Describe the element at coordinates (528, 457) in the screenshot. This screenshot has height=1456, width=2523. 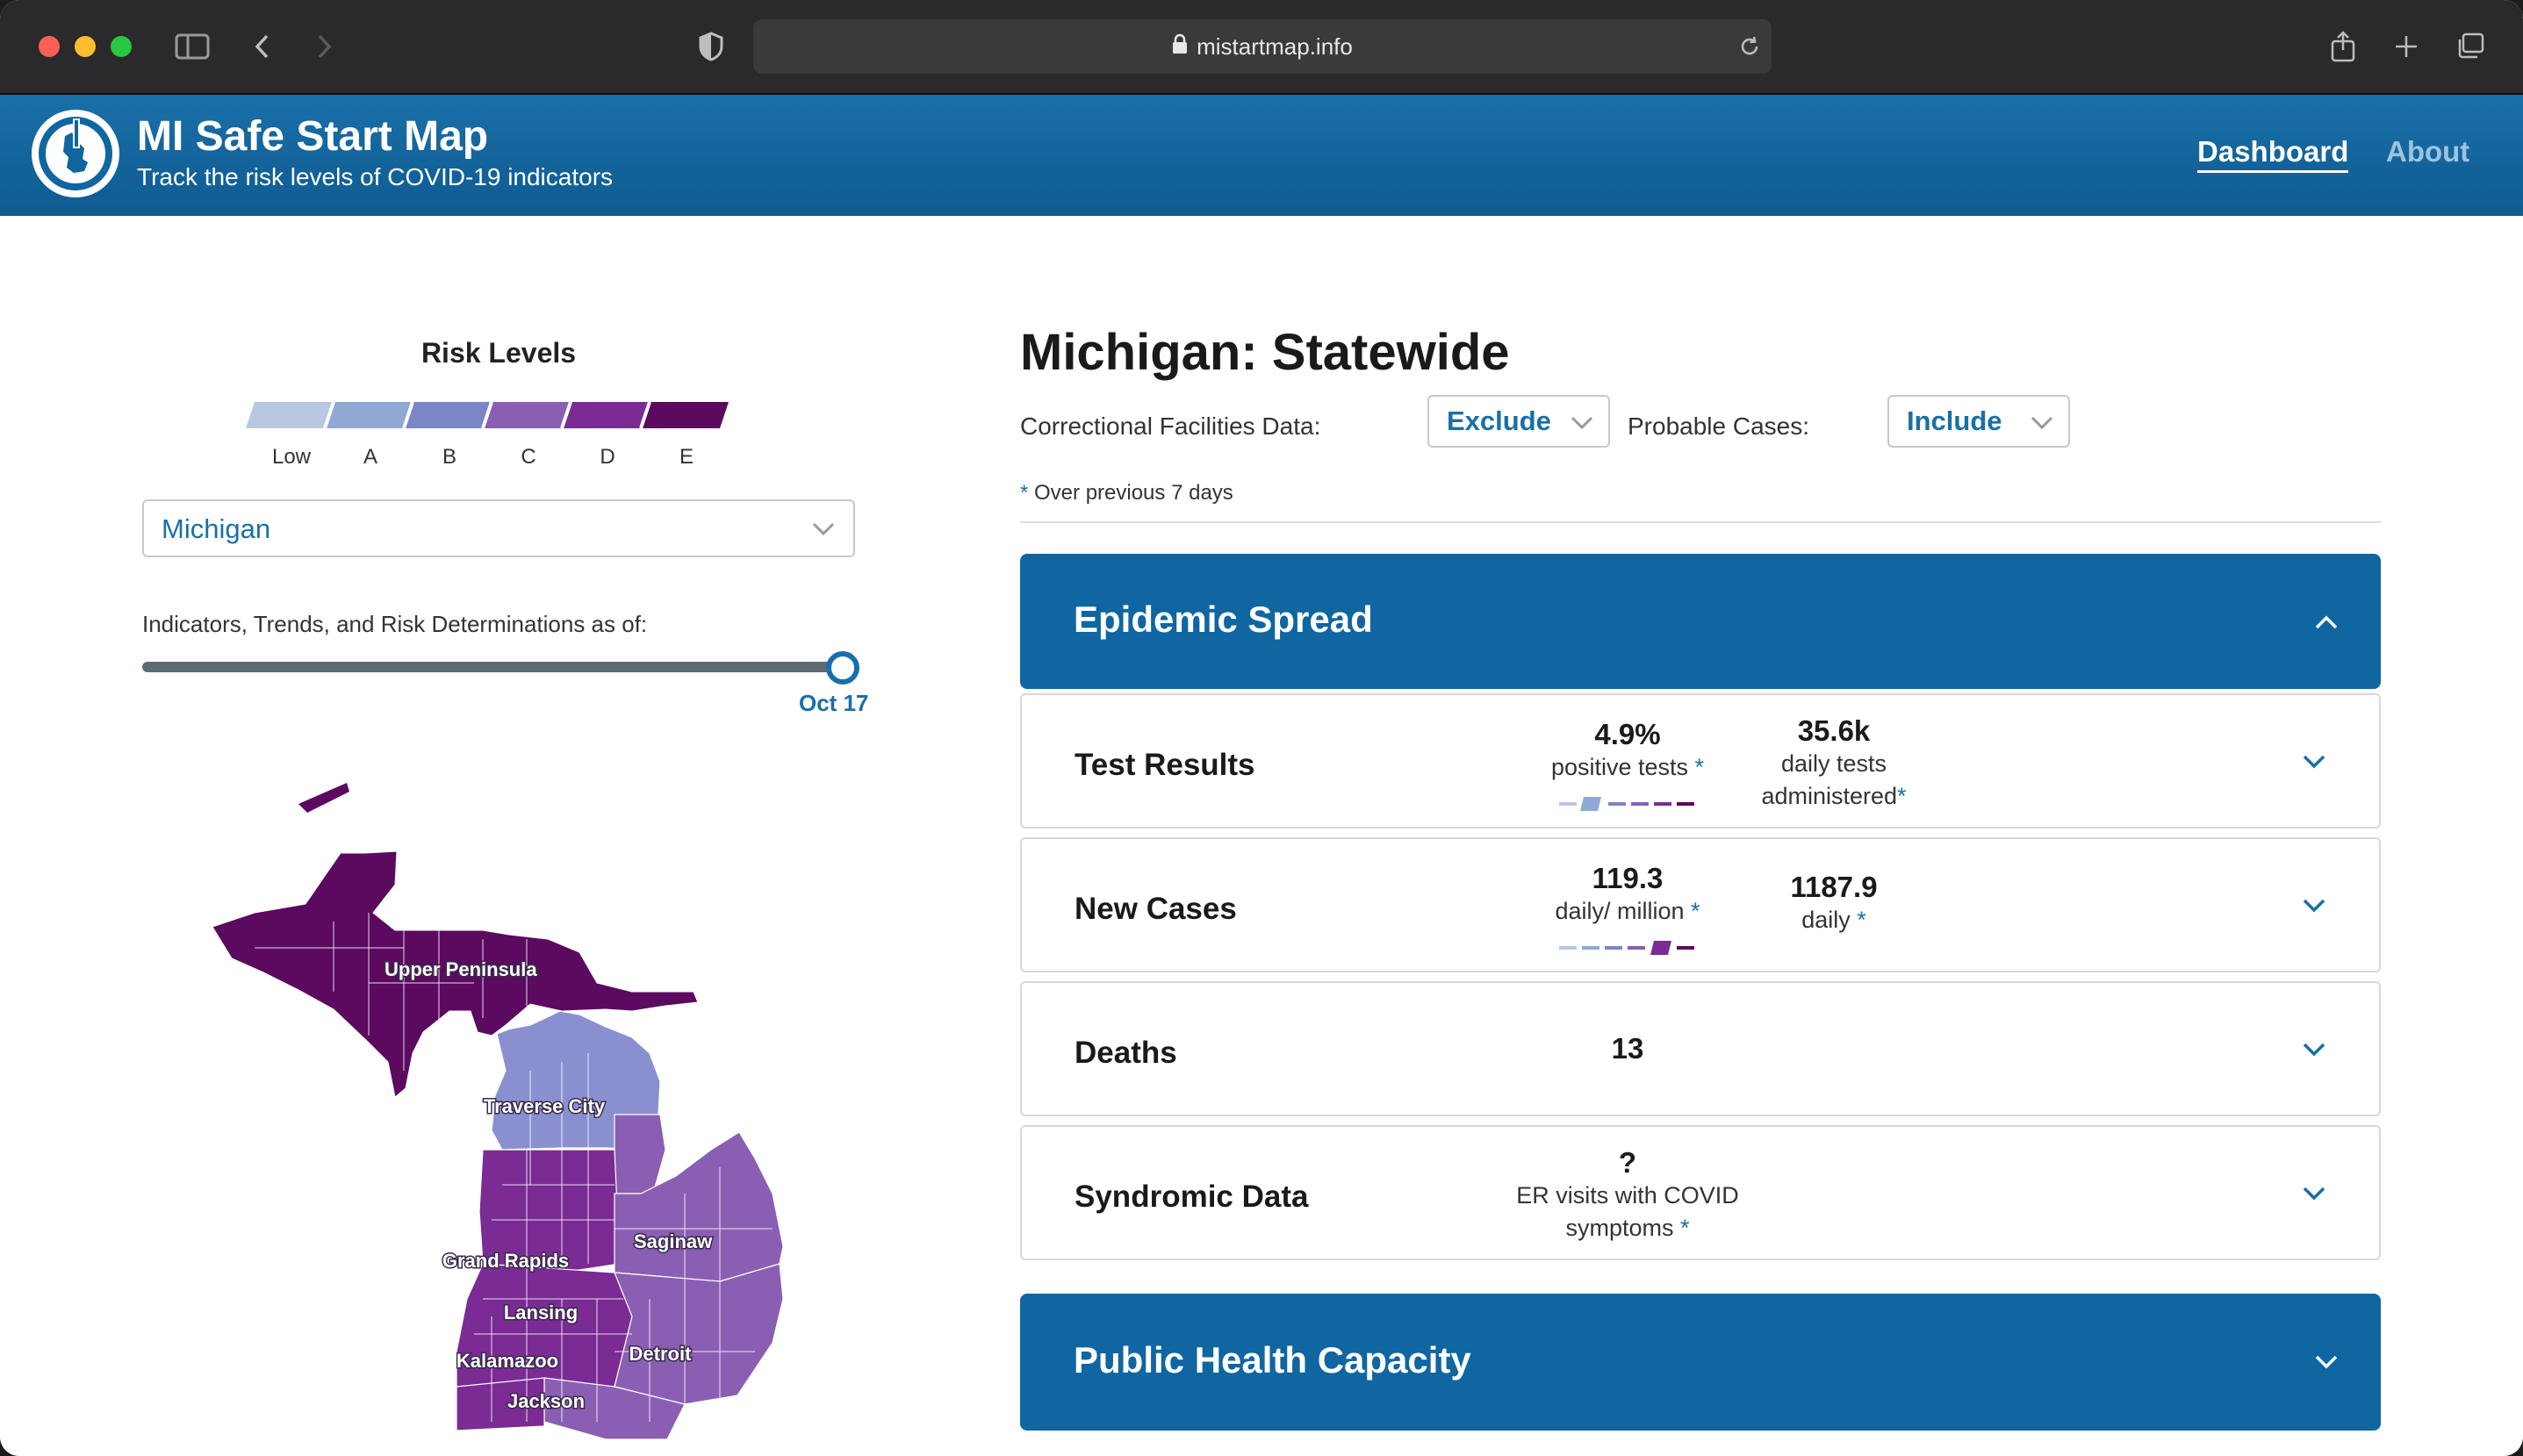
I see `risk-label-c: C` at that location.